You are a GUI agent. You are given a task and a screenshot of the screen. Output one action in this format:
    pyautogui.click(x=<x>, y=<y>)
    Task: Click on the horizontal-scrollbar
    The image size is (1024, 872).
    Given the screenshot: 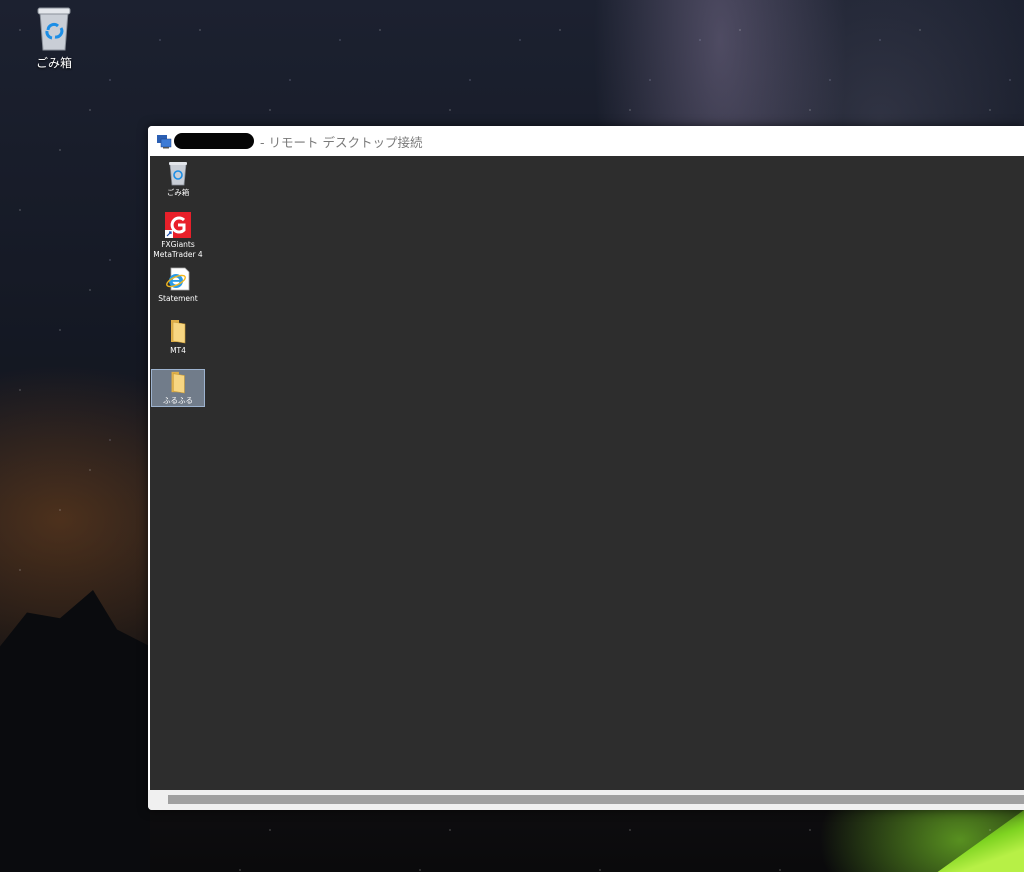 What is the action you would take?
    pyautogui.click(x=586, y=800)
    